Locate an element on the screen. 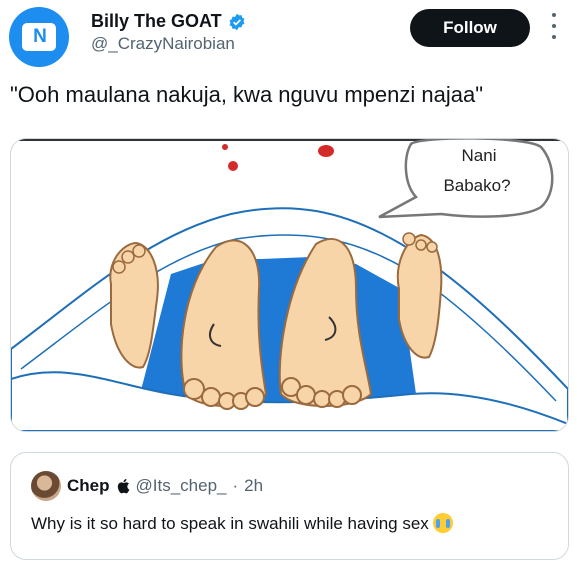  quoted-tweet-header: Chep @Its_chep_ · 2h is located at coordinates (147, 486).